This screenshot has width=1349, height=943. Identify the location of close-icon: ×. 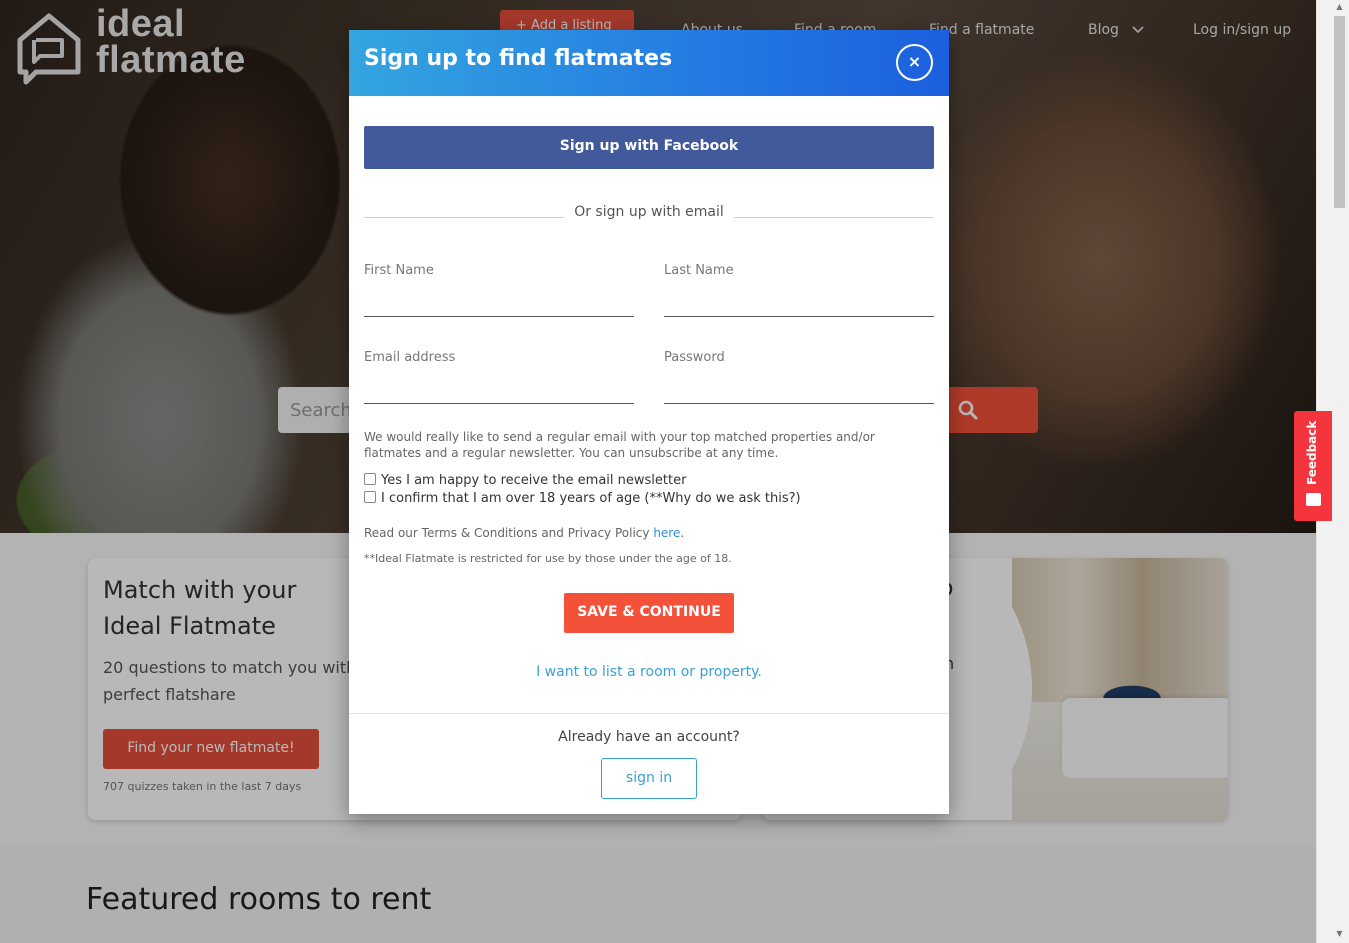
(914, 62).